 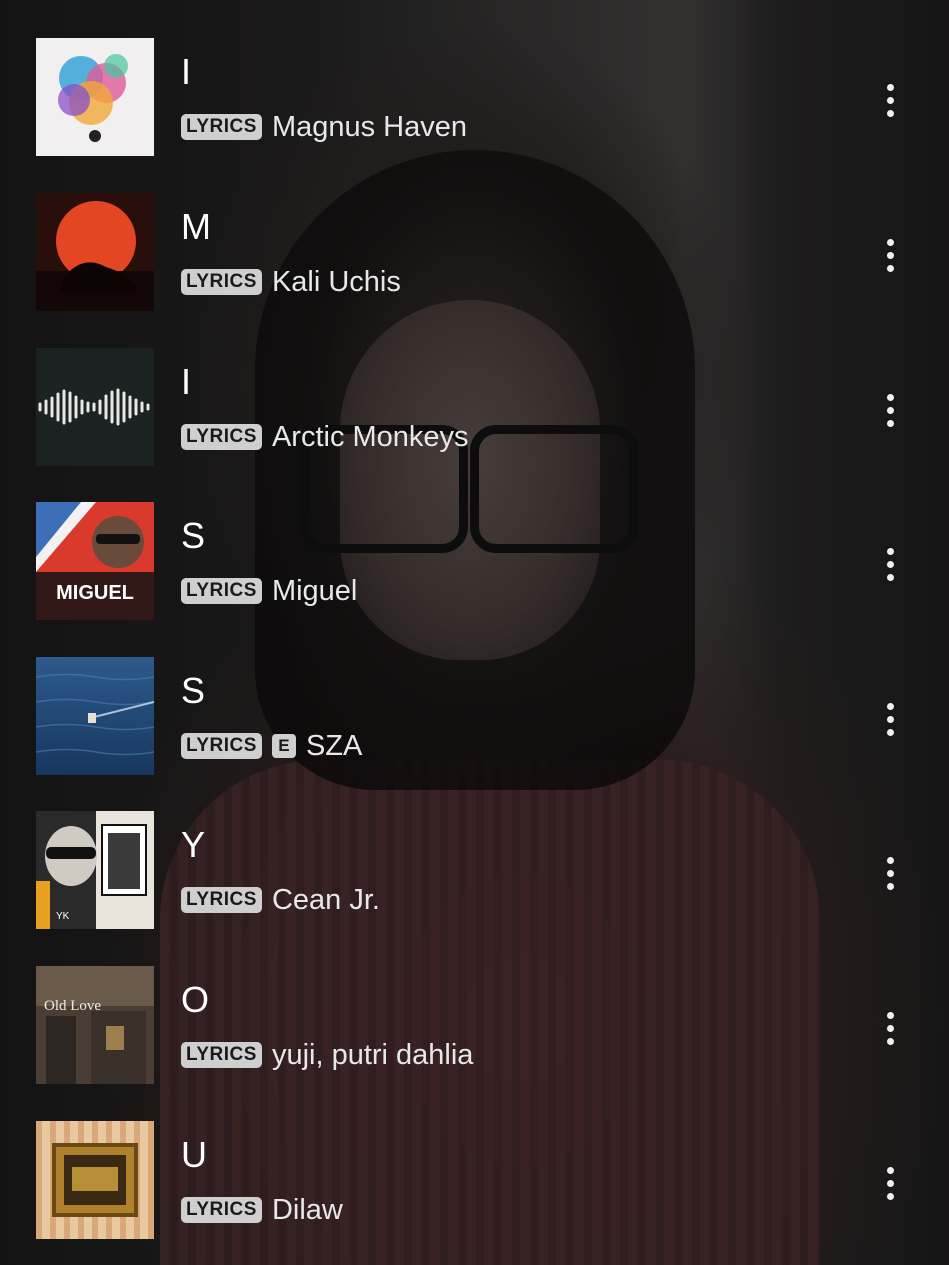 I want to click on track-artist: Cean Jr., so click(x=325, y=900).